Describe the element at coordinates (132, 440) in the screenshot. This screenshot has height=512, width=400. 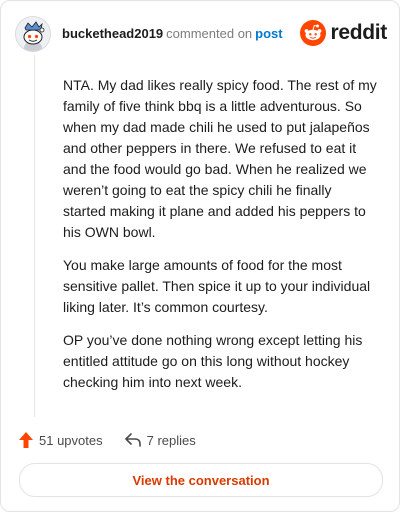
I see `reply-arrow-icon` at that location.